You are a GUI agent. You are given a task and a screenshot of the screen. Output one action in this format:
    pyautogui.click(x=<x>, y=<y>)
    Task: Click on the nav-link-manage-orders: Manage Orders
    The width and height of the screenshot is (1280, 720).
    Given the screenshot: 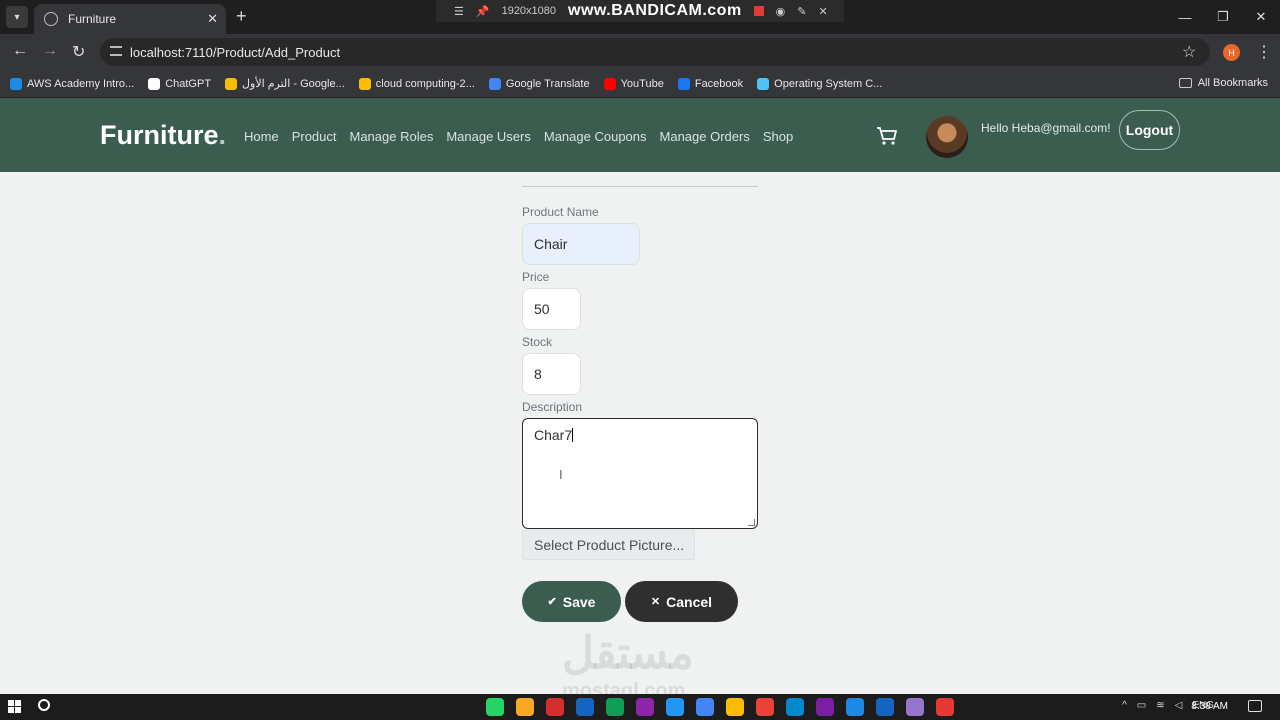 What is the action you would take?
    pyautogui.click(x=705, y=136)
    